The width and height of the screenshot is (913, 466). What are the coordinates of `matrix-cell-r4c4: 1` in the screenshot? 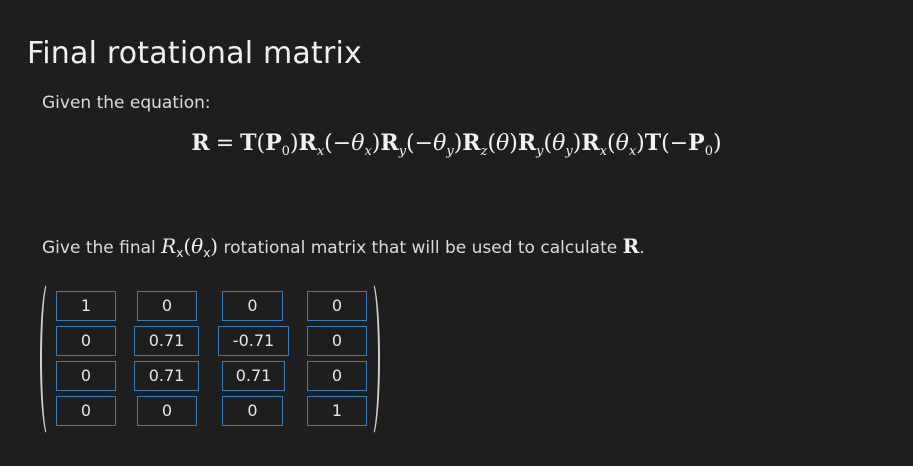 It's located at (337, 411).